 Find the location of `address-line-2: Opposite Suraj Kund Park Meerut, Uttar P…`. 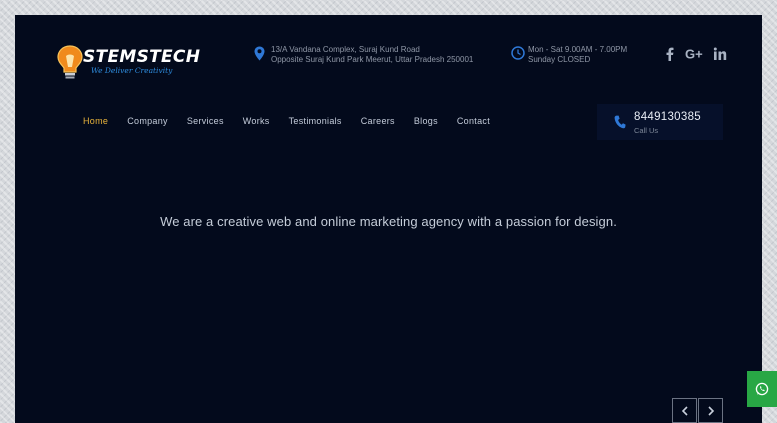

address-line-2: Opposite Suraj Kund Park Meerut, Uttar P… is located at coordinates (372, 59).